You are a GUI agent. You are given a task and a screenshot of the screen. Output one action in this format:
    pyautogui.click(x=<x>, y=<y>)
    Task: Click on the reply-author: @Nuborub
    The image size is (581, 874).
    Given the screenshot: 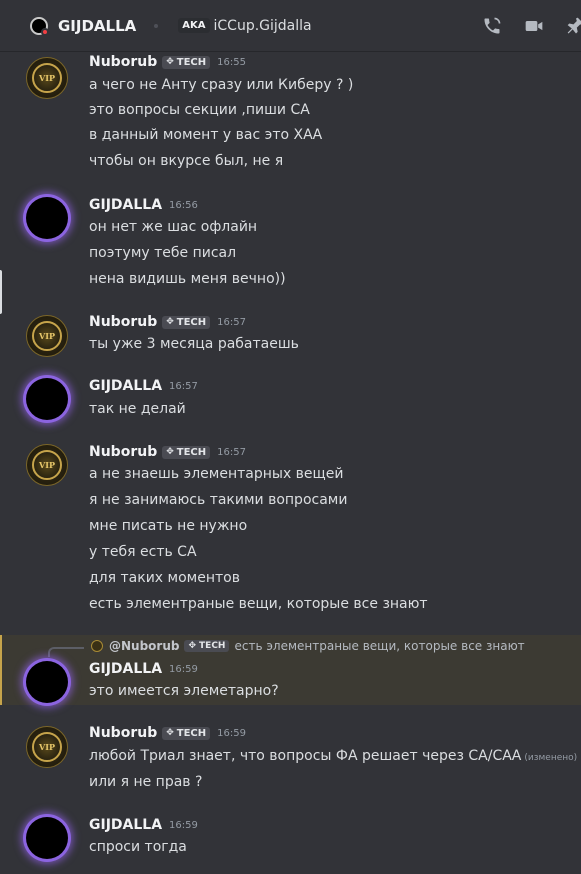 What is the action you would take?
    pyautogui.click(x=144, y=646)
    